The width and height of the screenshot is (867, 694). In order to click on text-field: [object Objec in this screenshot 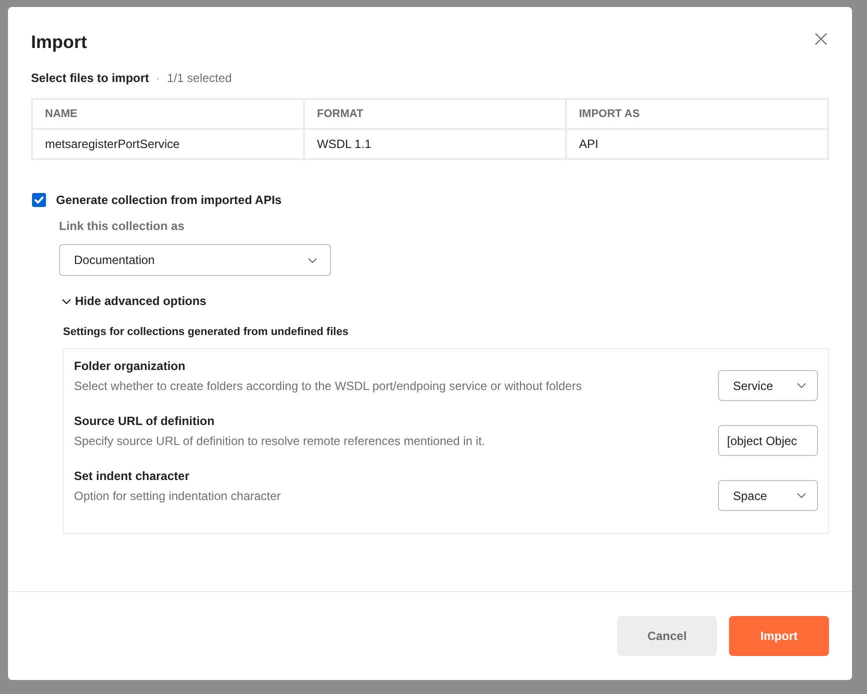, I will do `click(768, 440)`.